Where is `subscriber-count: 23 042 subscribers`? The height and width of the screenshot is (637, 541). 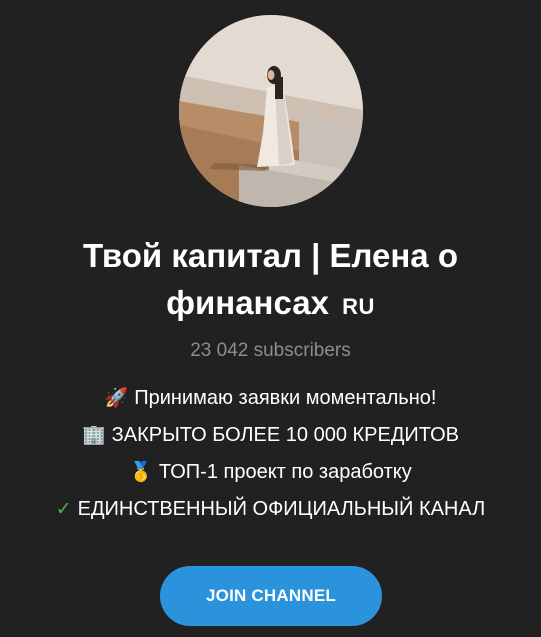 subscriber-count: 23 042 subscribers is located at coordinates (270, 350).